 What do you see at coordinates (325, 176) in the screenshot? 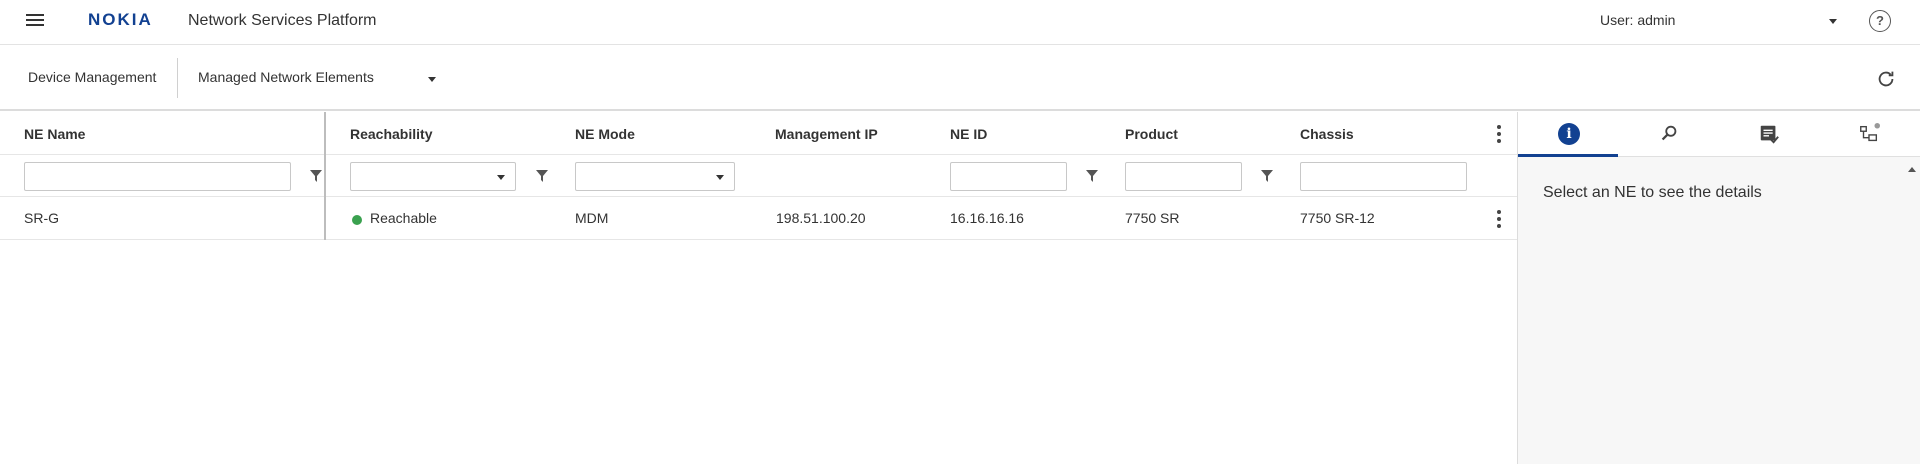
I see `pinned-column-divider` at bounding box center [325, 176].